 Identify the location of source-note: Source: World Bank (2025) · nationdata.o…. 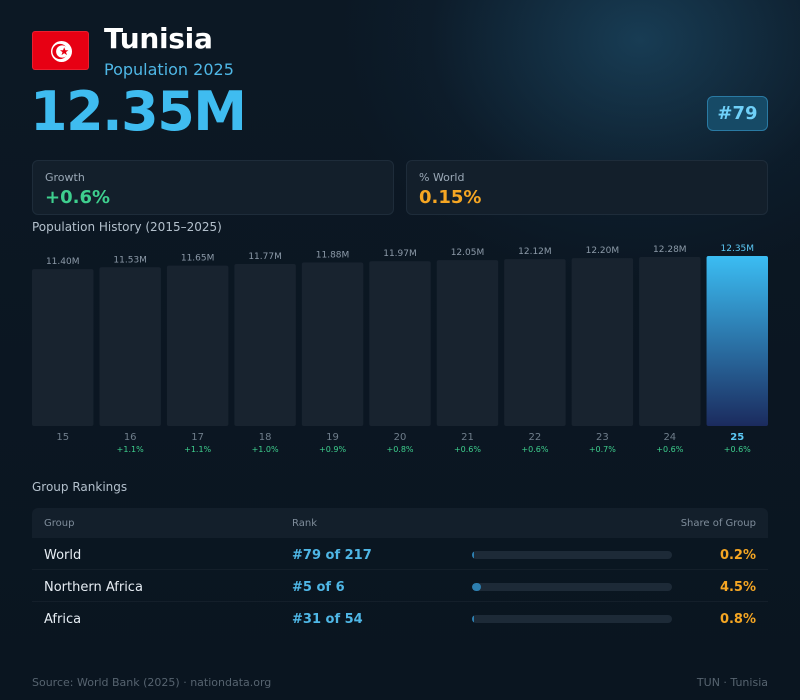
(152, 682).